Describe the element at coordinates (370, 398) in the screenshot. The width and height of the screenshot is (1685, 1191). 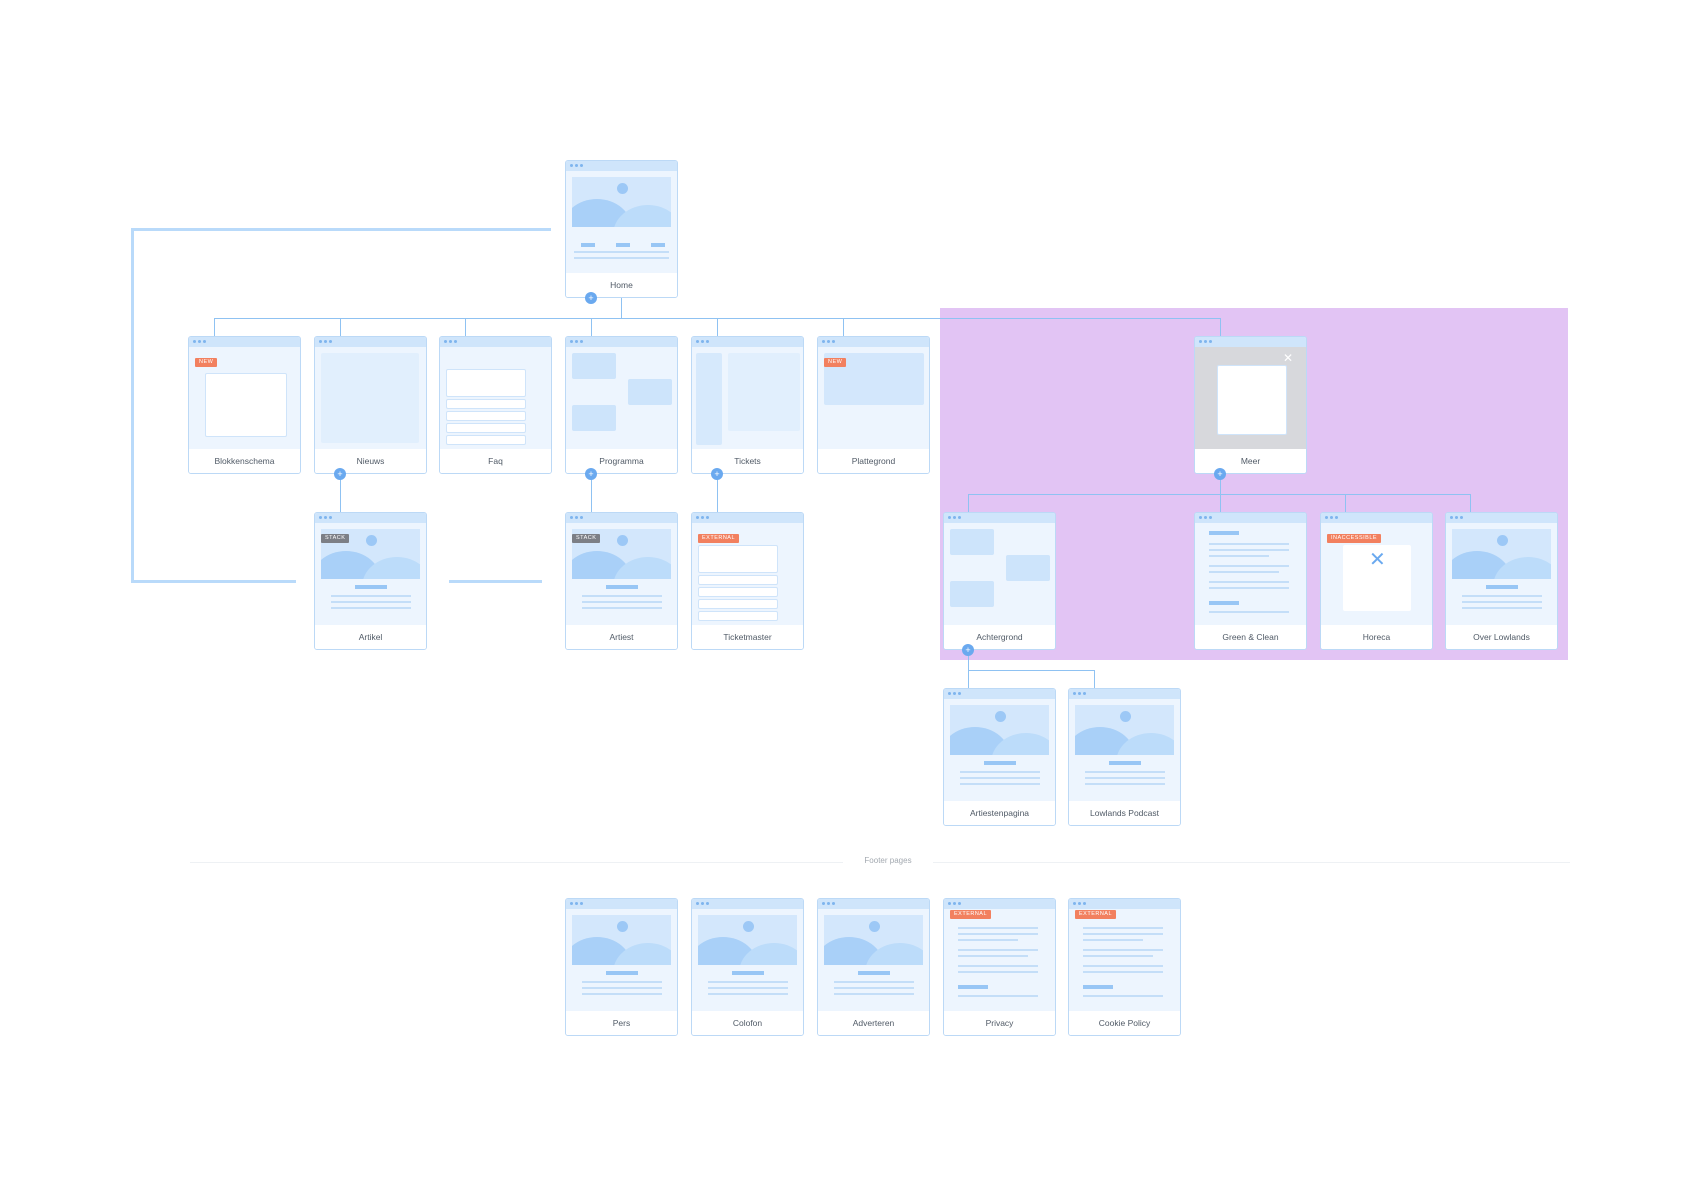
I see `grid-icon` at that location.